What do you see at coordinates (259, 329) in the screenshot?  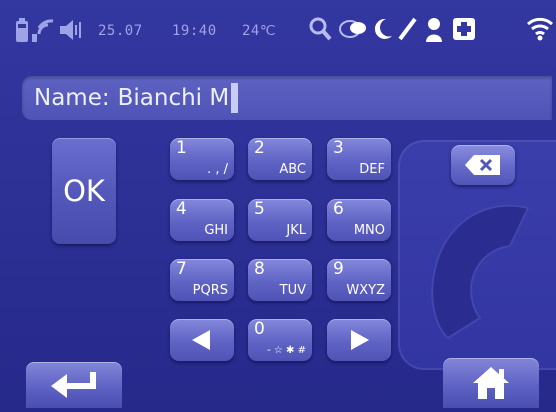 I see `key-0-digit: 0` at bounding box center [259, 329].